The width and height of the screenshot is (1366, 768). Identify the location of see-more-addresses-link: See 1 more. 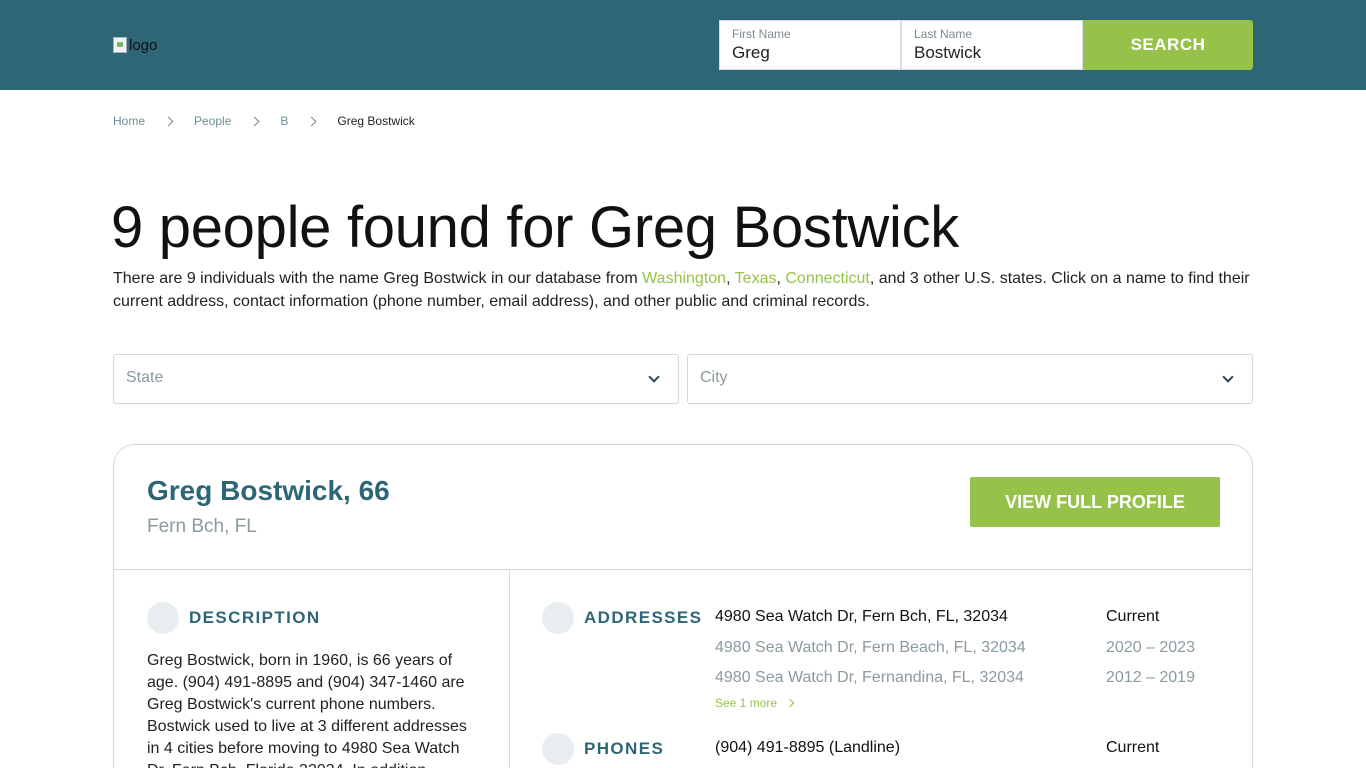
(755, 703).